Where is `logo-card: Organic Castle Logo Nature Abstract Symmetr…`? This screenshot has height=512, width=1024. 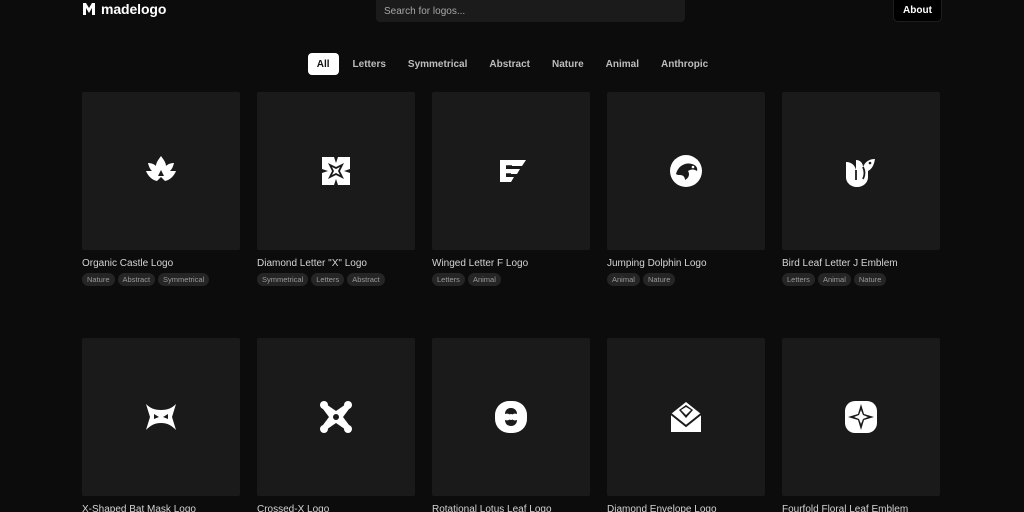
logo-card: Organic Castle Logo Nature Abstract Symmetr… is located at coordinates (161, 189).